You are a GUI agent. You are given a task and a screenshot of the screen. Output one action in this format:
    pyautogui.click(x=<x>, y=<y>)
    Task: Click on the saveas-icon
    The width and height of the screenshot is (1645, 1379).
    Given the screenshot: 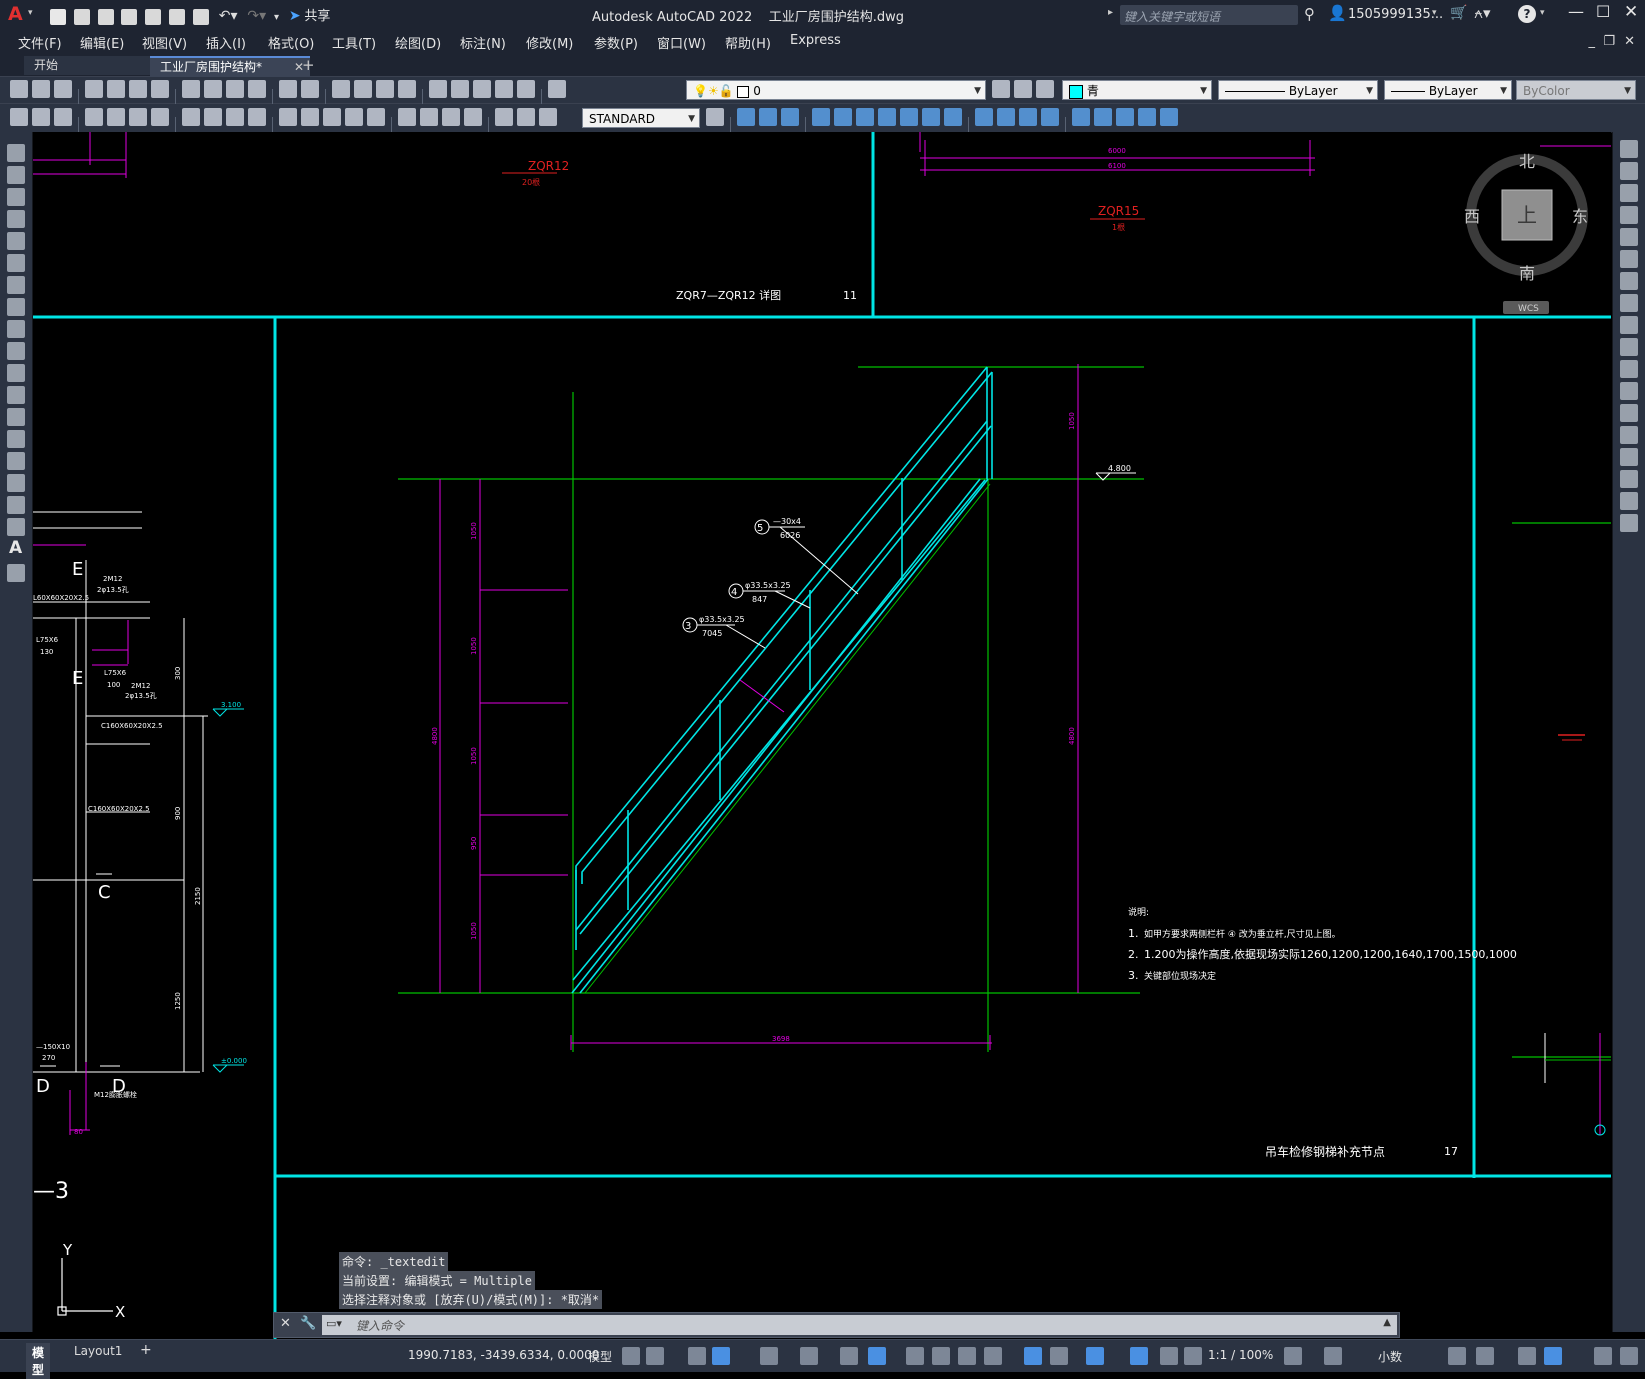 What is the action you would take?
    pyautogui.click(x=129, y=16)
    